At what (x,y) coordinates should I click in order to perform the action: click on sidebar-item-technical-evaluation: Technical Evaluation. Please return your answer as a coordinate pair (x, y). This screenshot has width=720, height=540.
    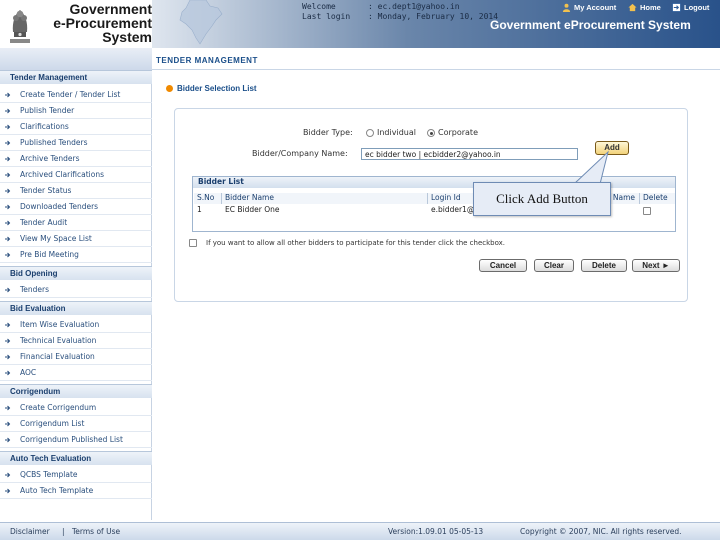
    Looking at the image, I should click on (76, 341).